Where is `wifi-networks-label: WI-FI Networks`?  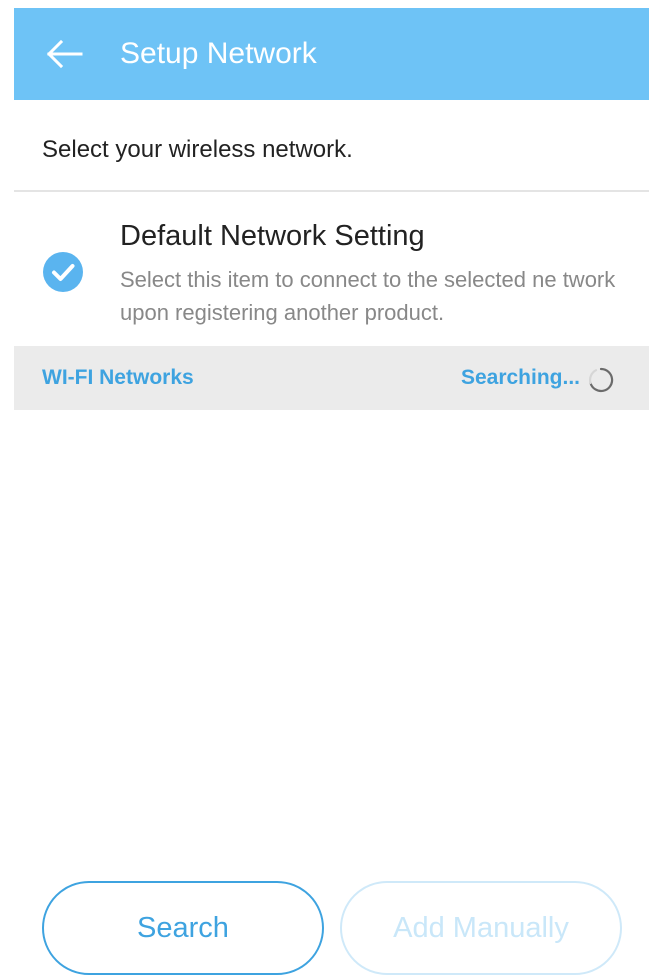 wifi-networks-label: WI-FI Networks is located at coordinates (118, 377).